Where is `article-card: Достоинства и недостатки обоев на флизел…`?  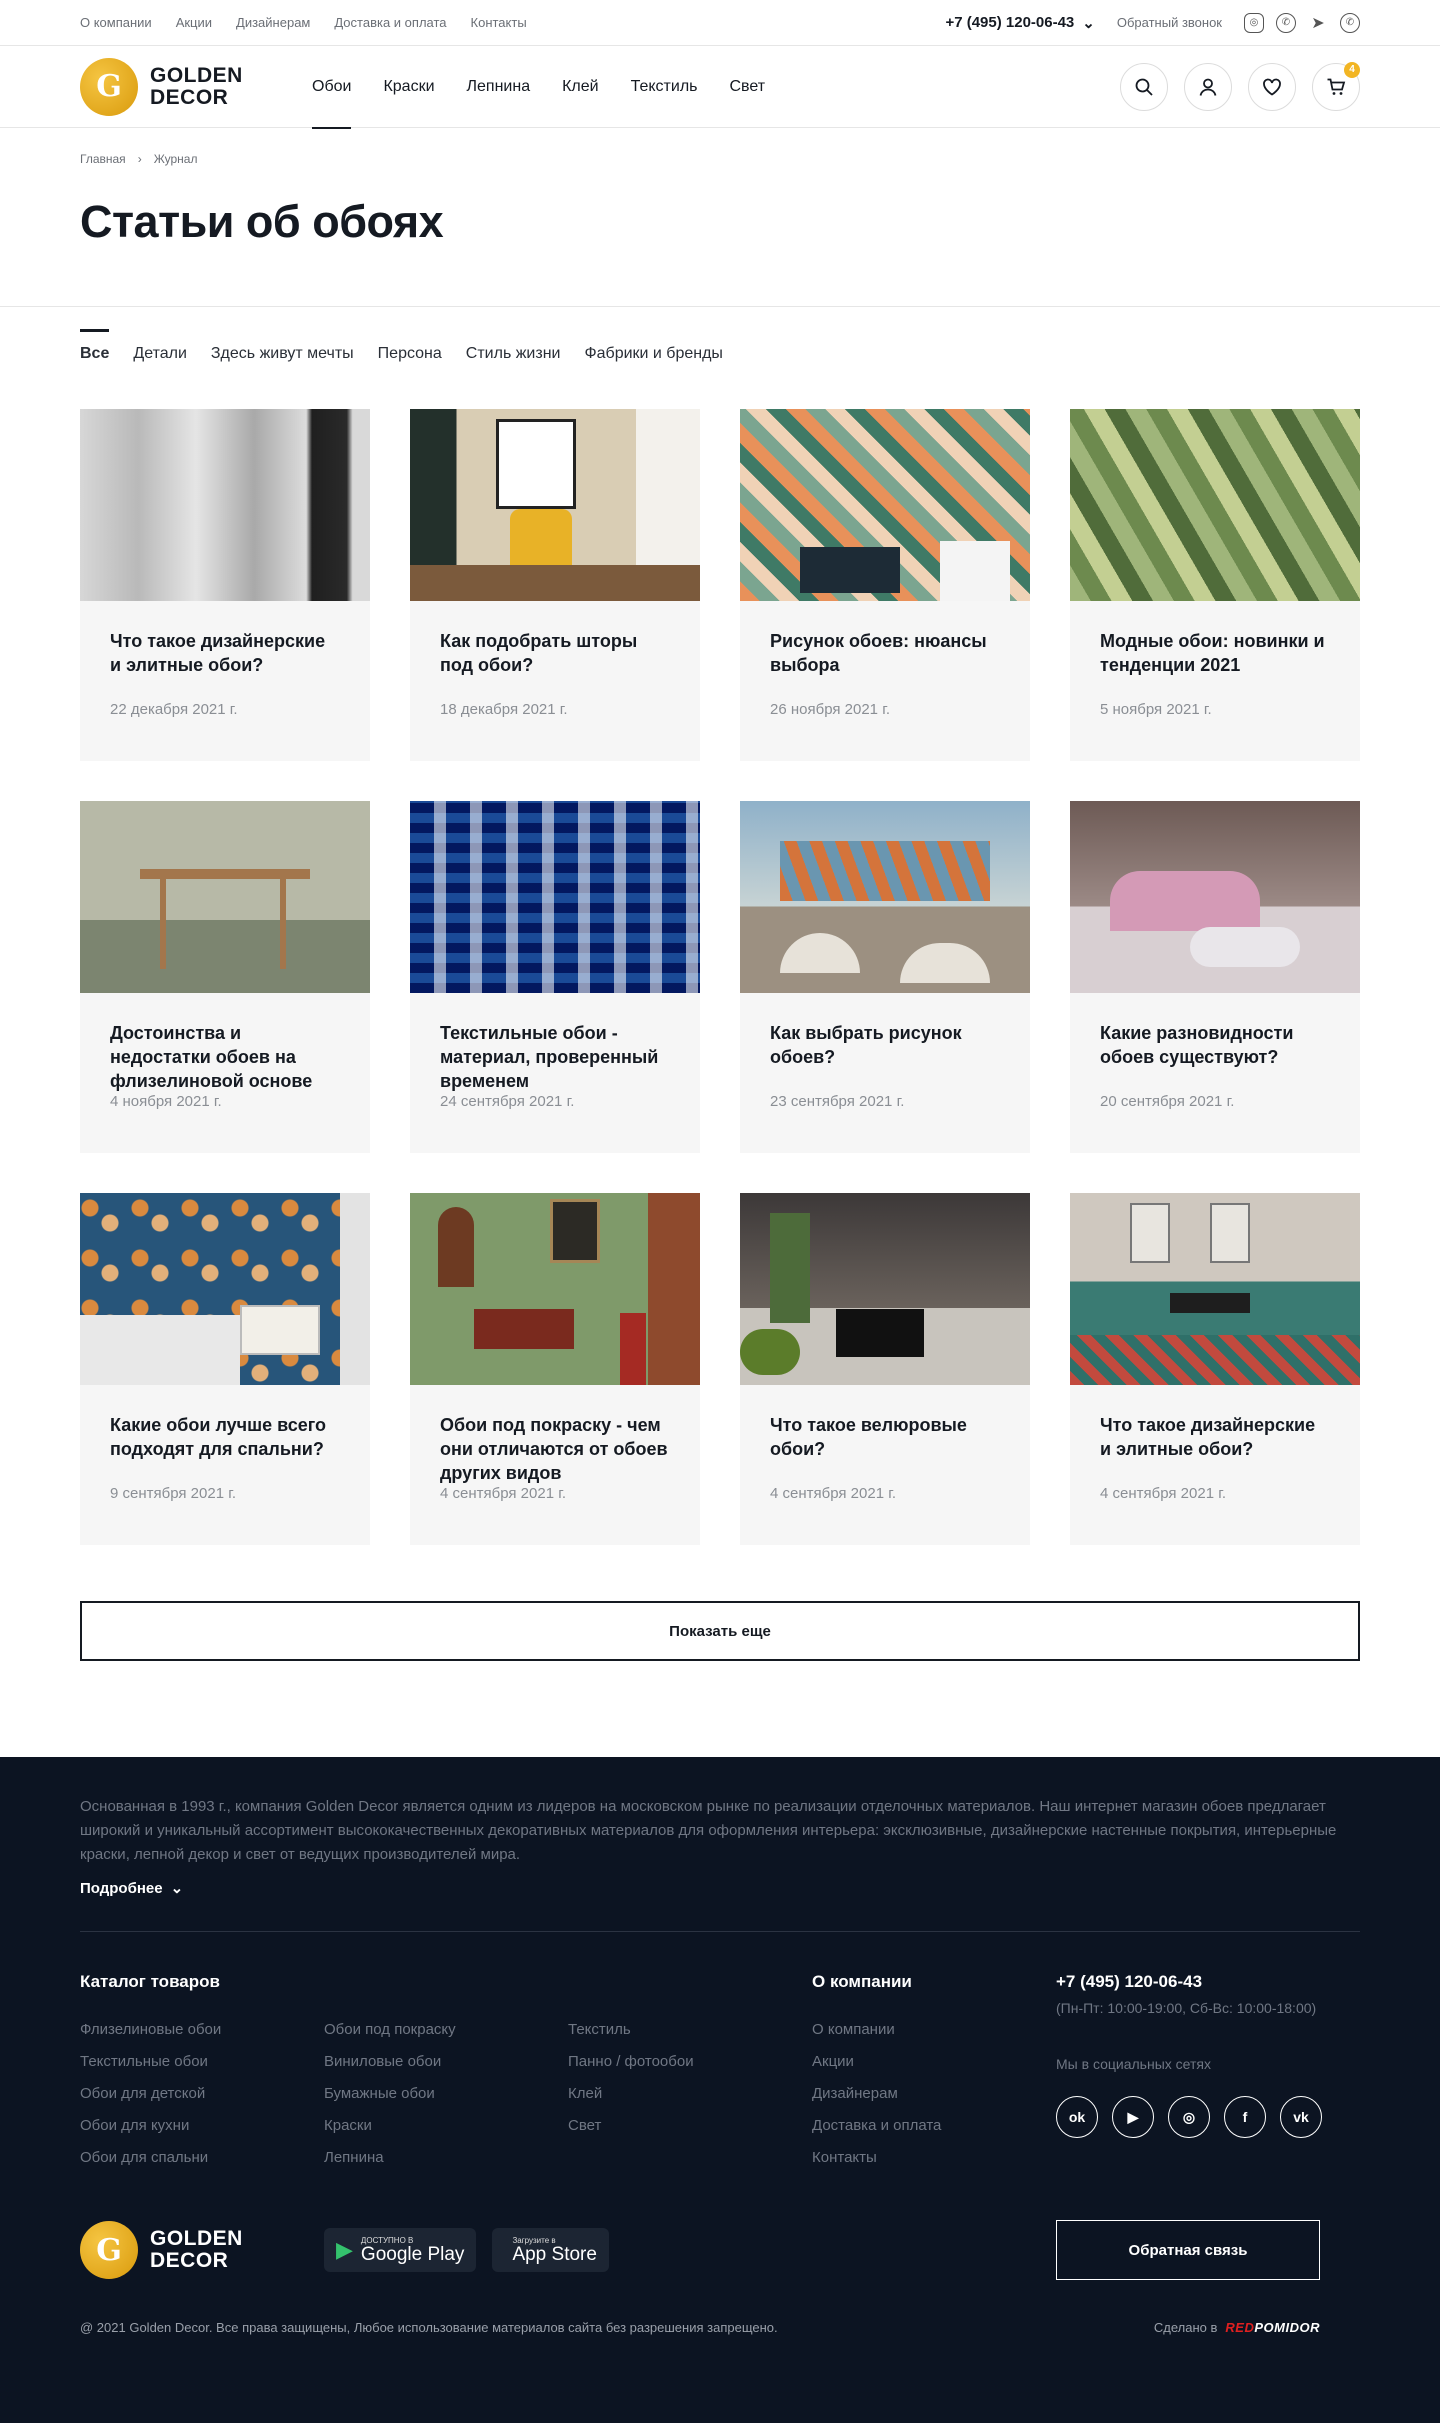 article-card: Достоинства и недостатки обоев на флизел… is located at coordinates (225, 977).